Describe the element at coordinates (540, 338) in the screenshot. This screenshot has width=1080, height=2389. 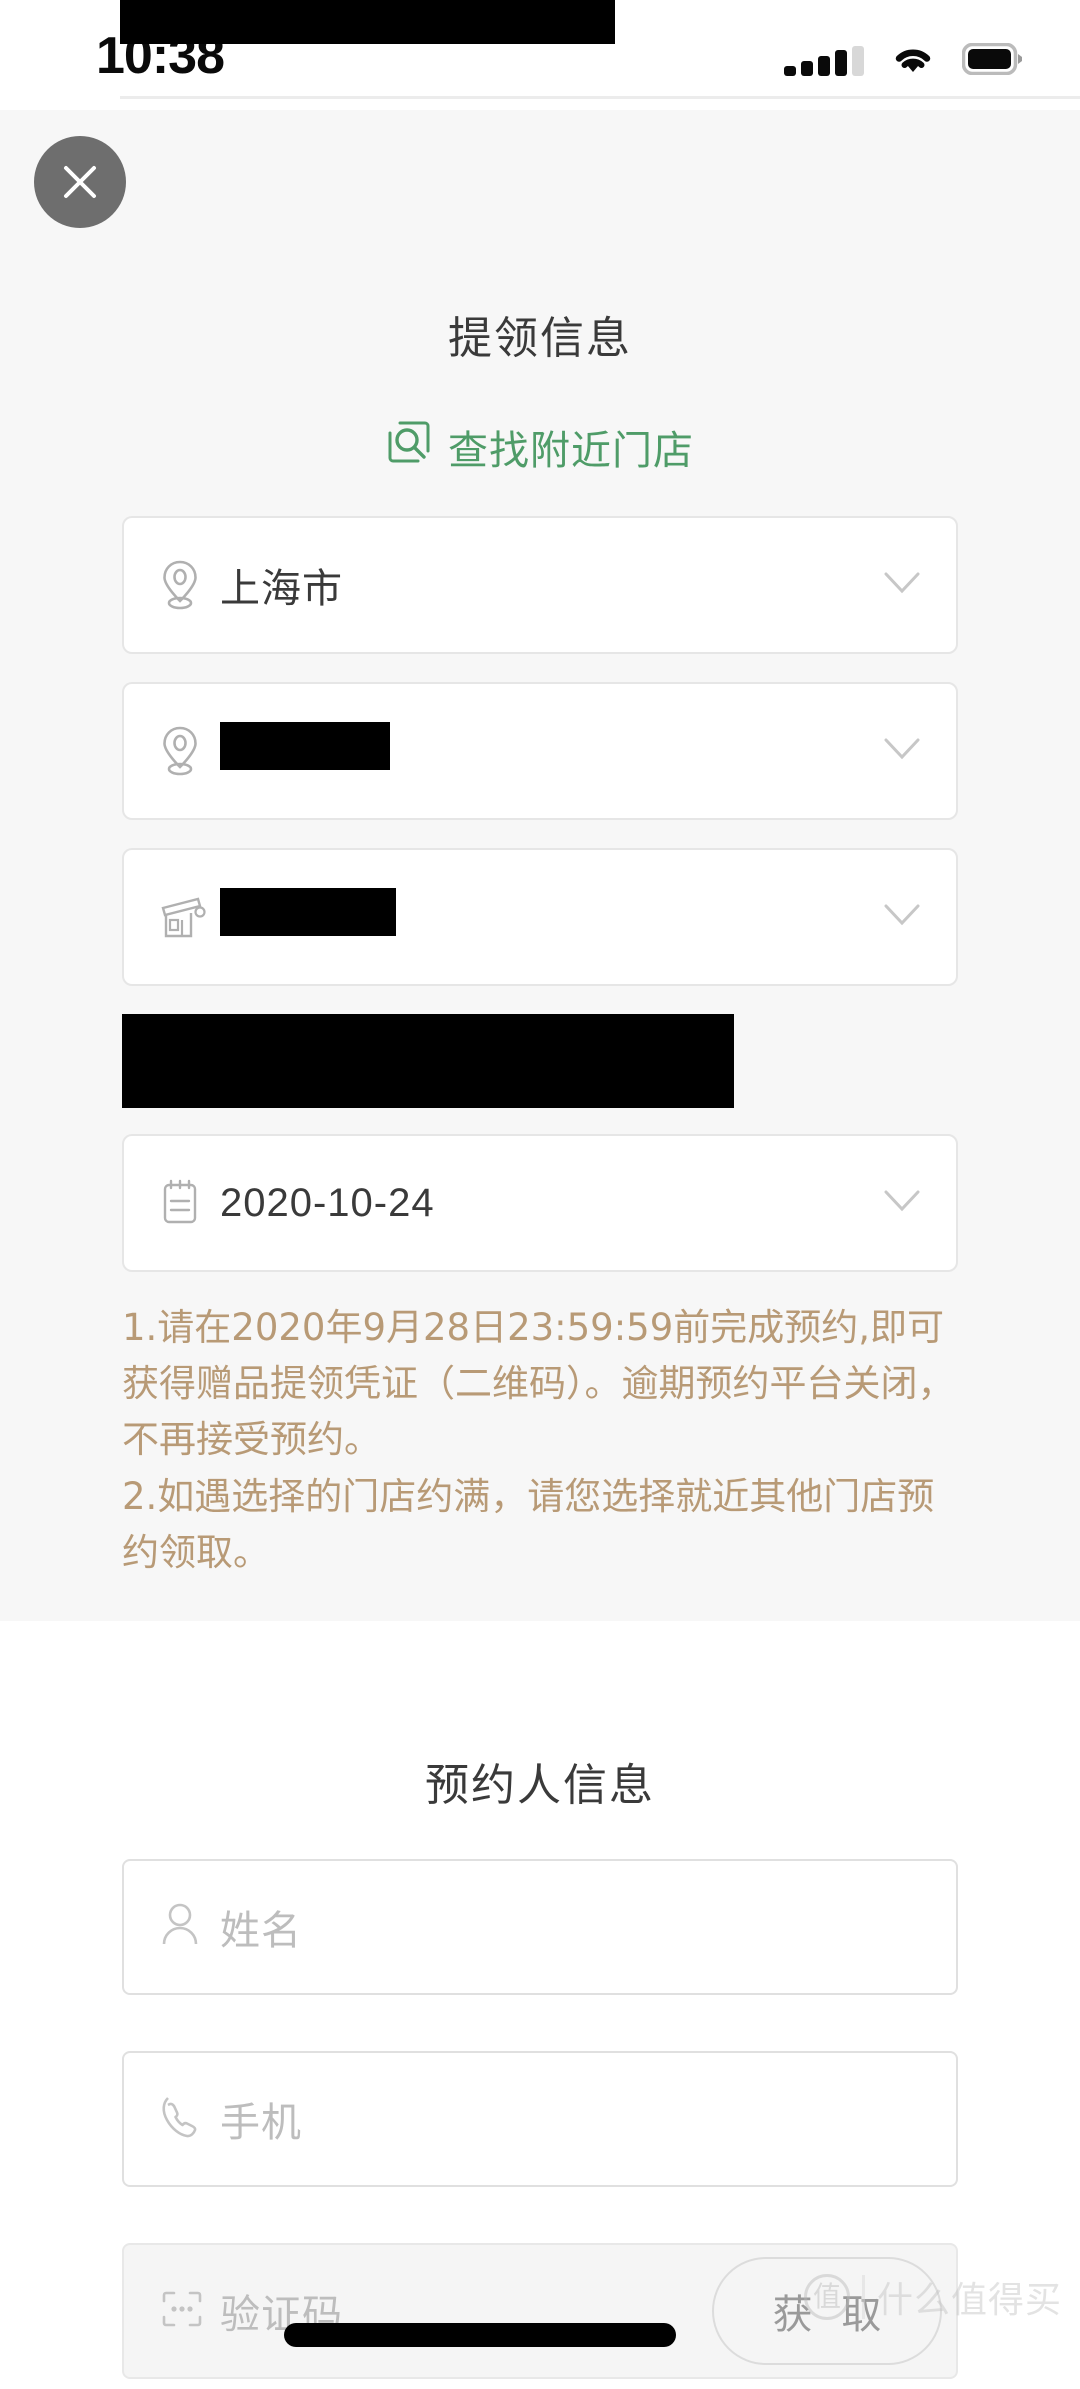
I see `page-title: 提领信息` at that location.